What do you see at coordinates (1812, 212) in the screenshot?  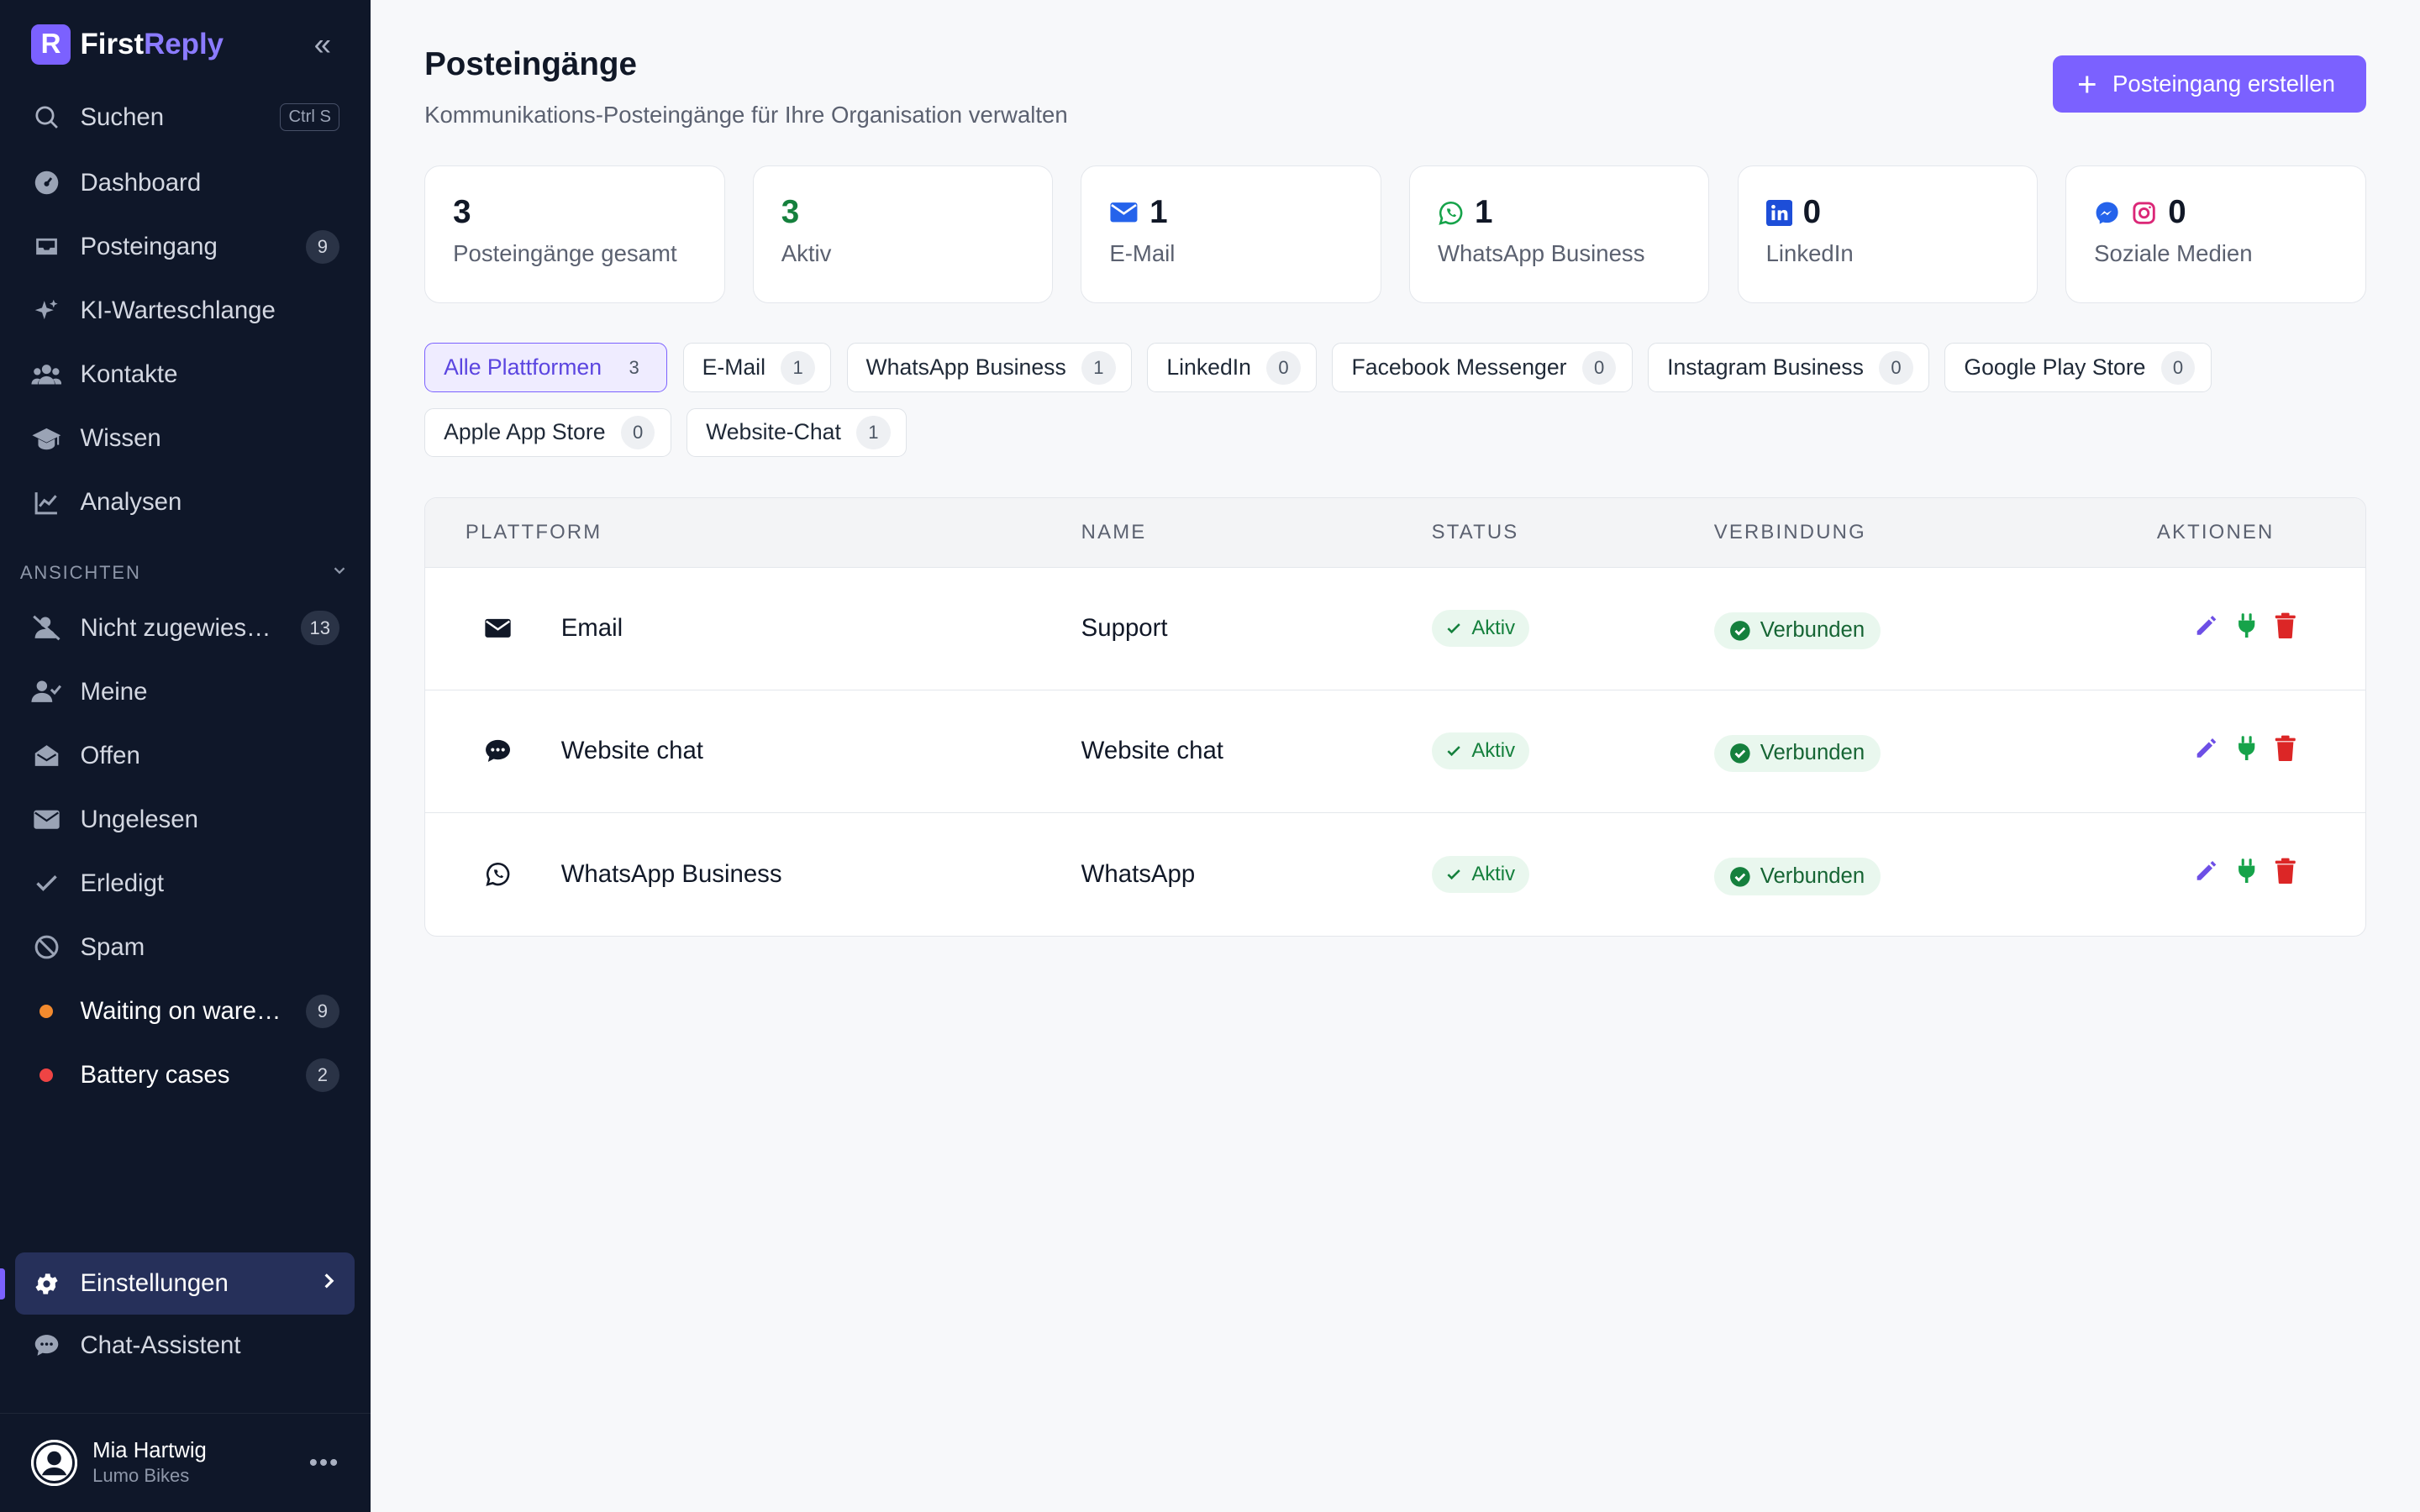 I see `stat-value: 0` at bounding box center [1812, 212].